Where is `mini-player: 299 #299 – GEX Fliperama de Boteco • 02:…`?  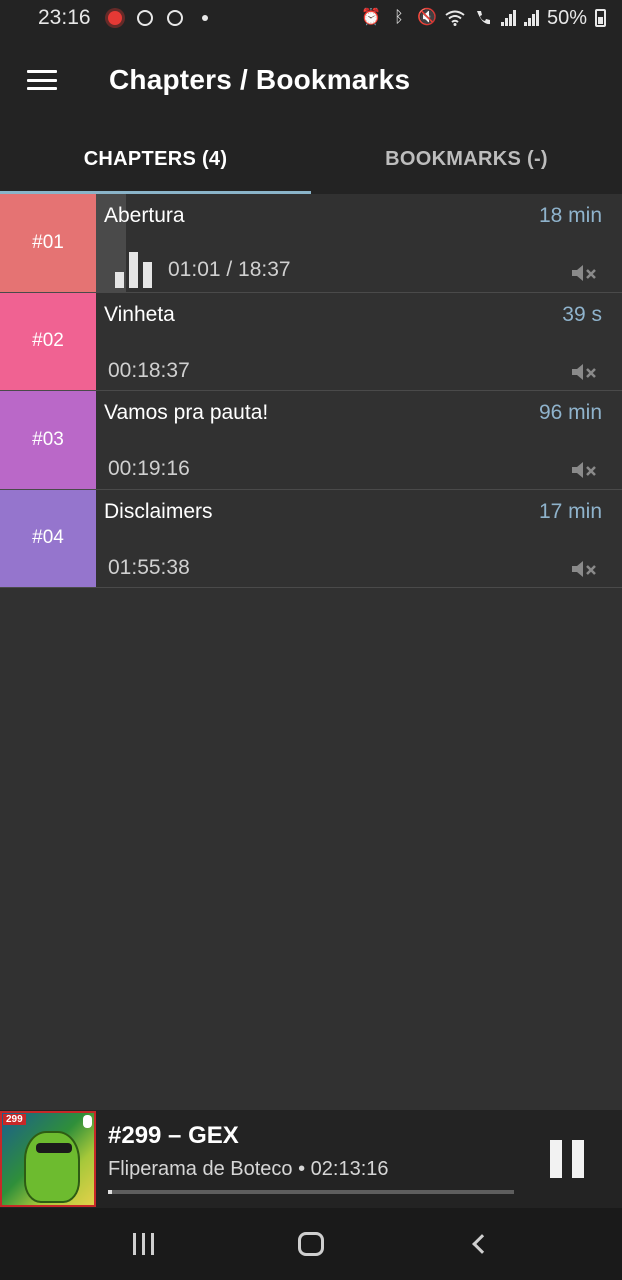 mini-player: 299 #299 – GEX Fliperama de Boteco • 02:… is located at coordinates (311, 1159).